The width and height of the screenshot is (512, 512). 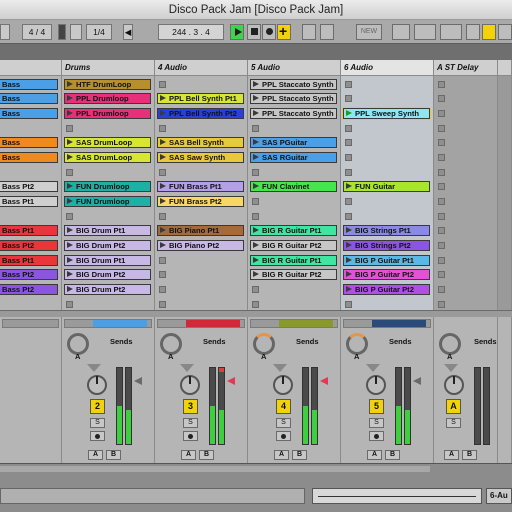 I want to click on clip-detail-field, so click(x=152, y=496).